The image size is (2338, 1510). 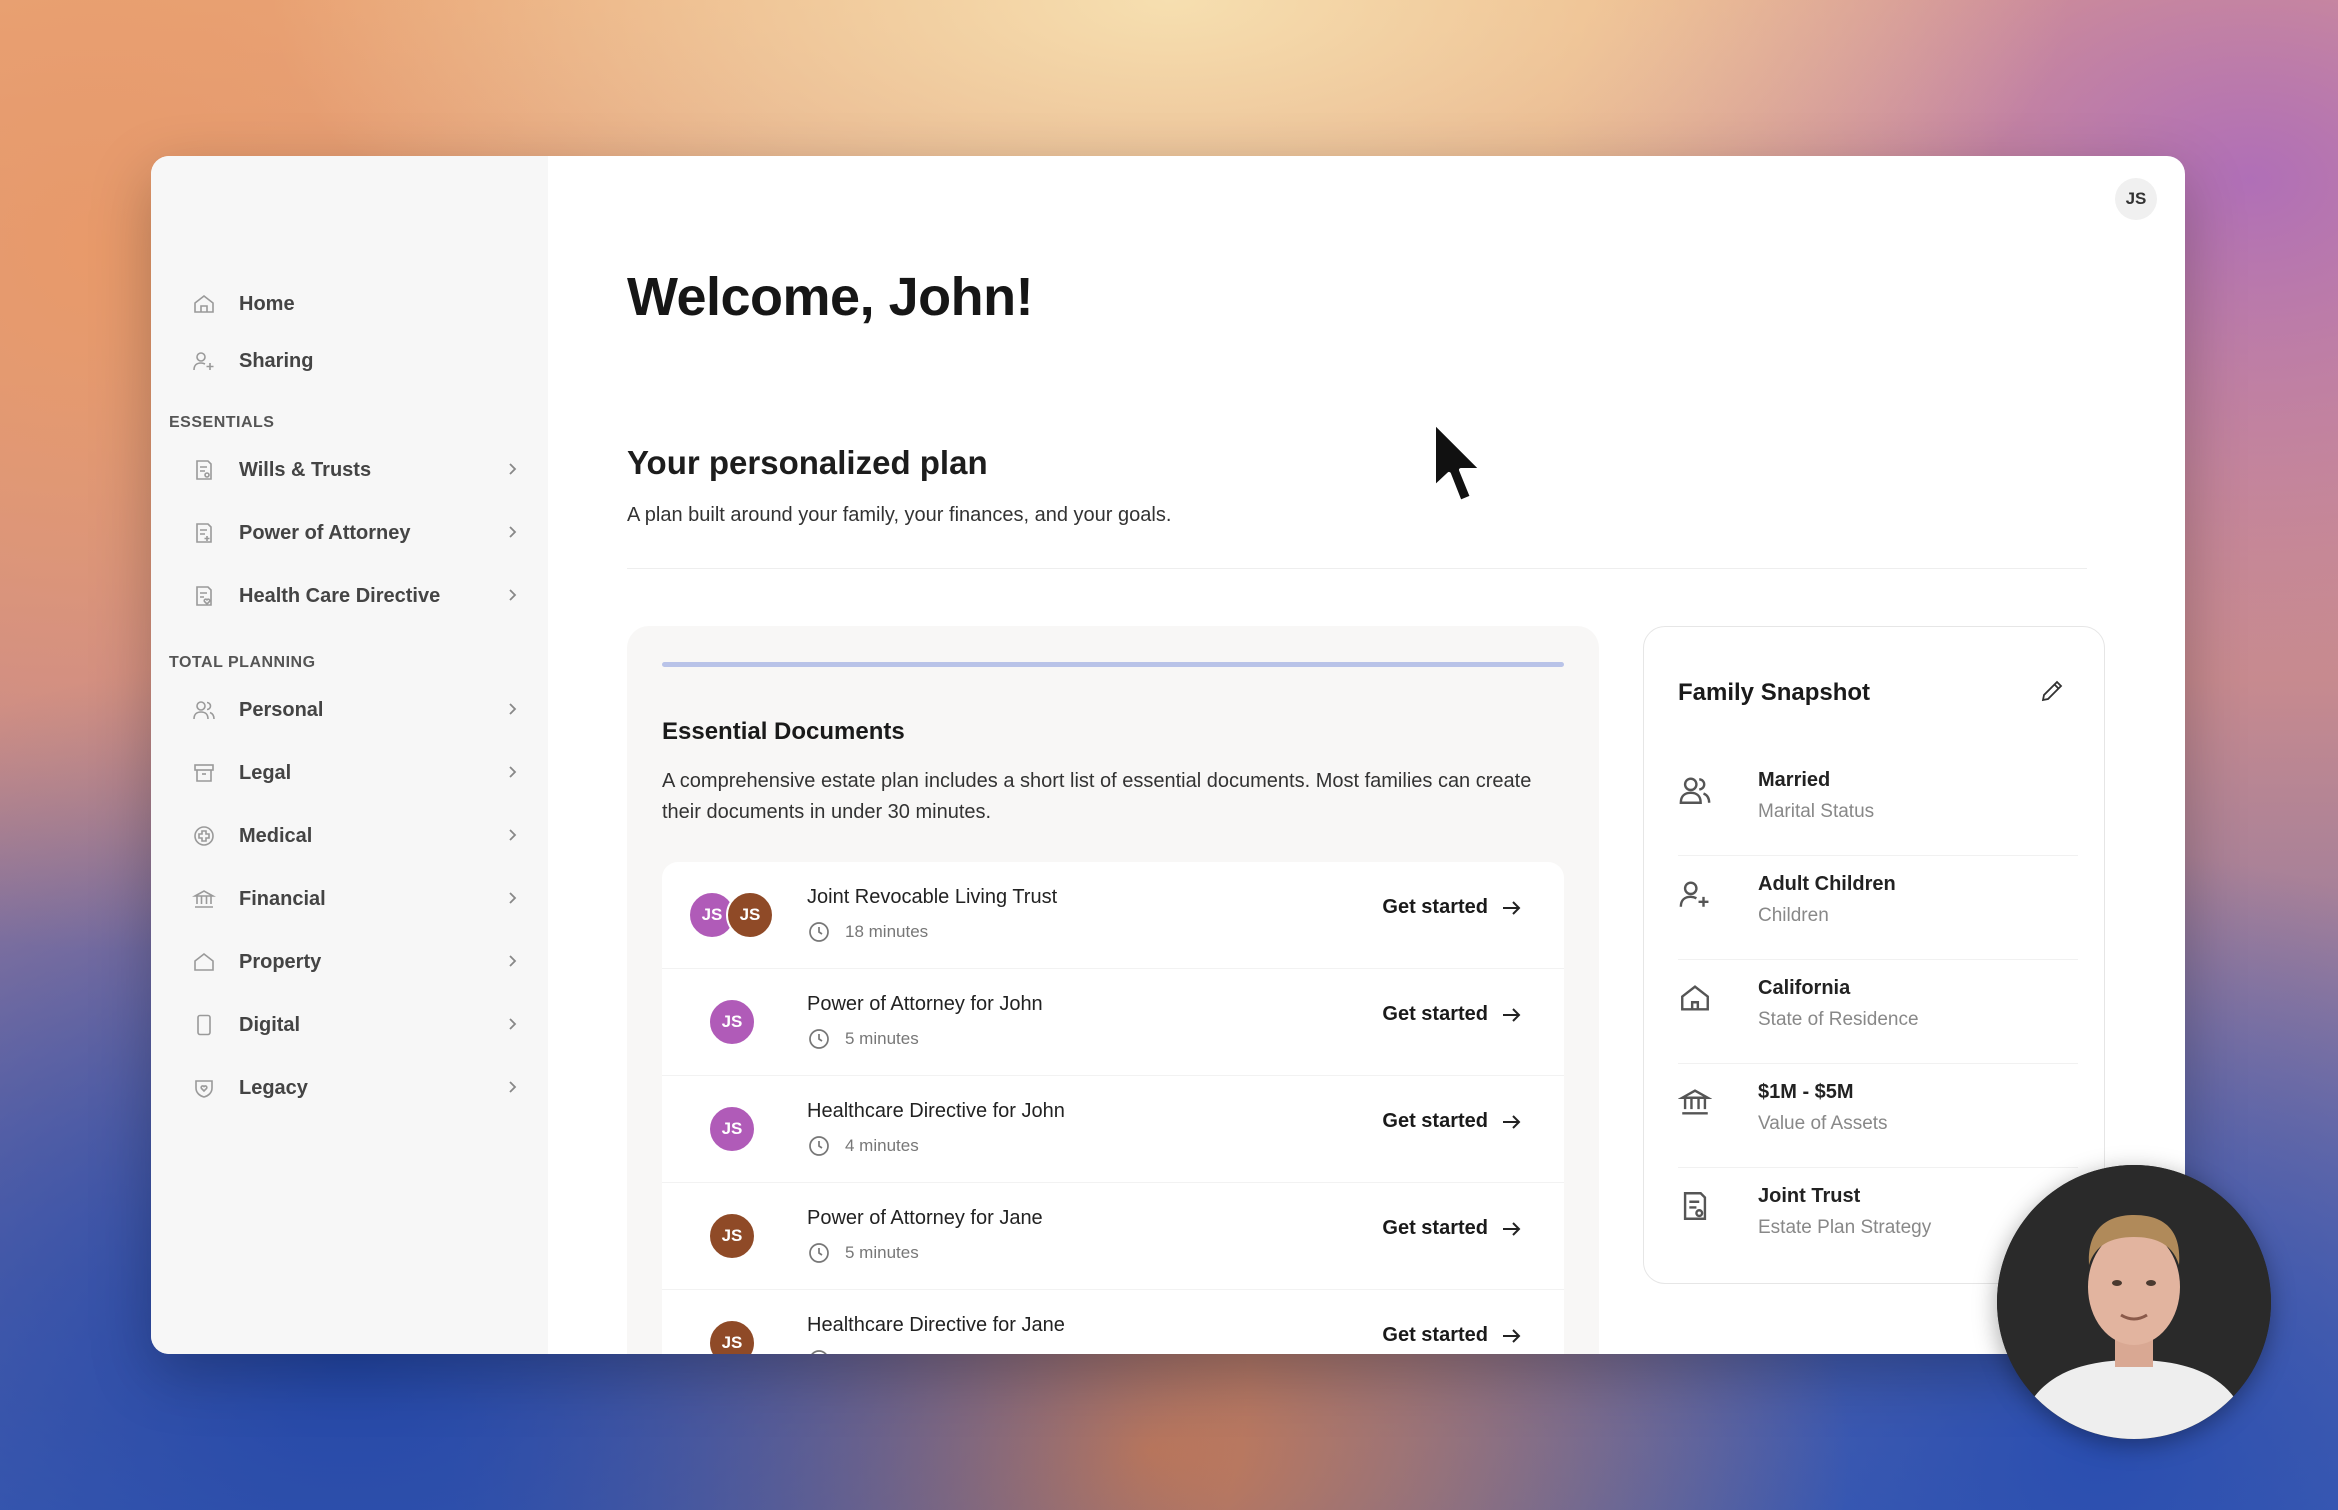 What do you see at coordinates (1794, 780) in the screenshot?
I see `snapshot-value: Married` at bounding box center [1794, 780].